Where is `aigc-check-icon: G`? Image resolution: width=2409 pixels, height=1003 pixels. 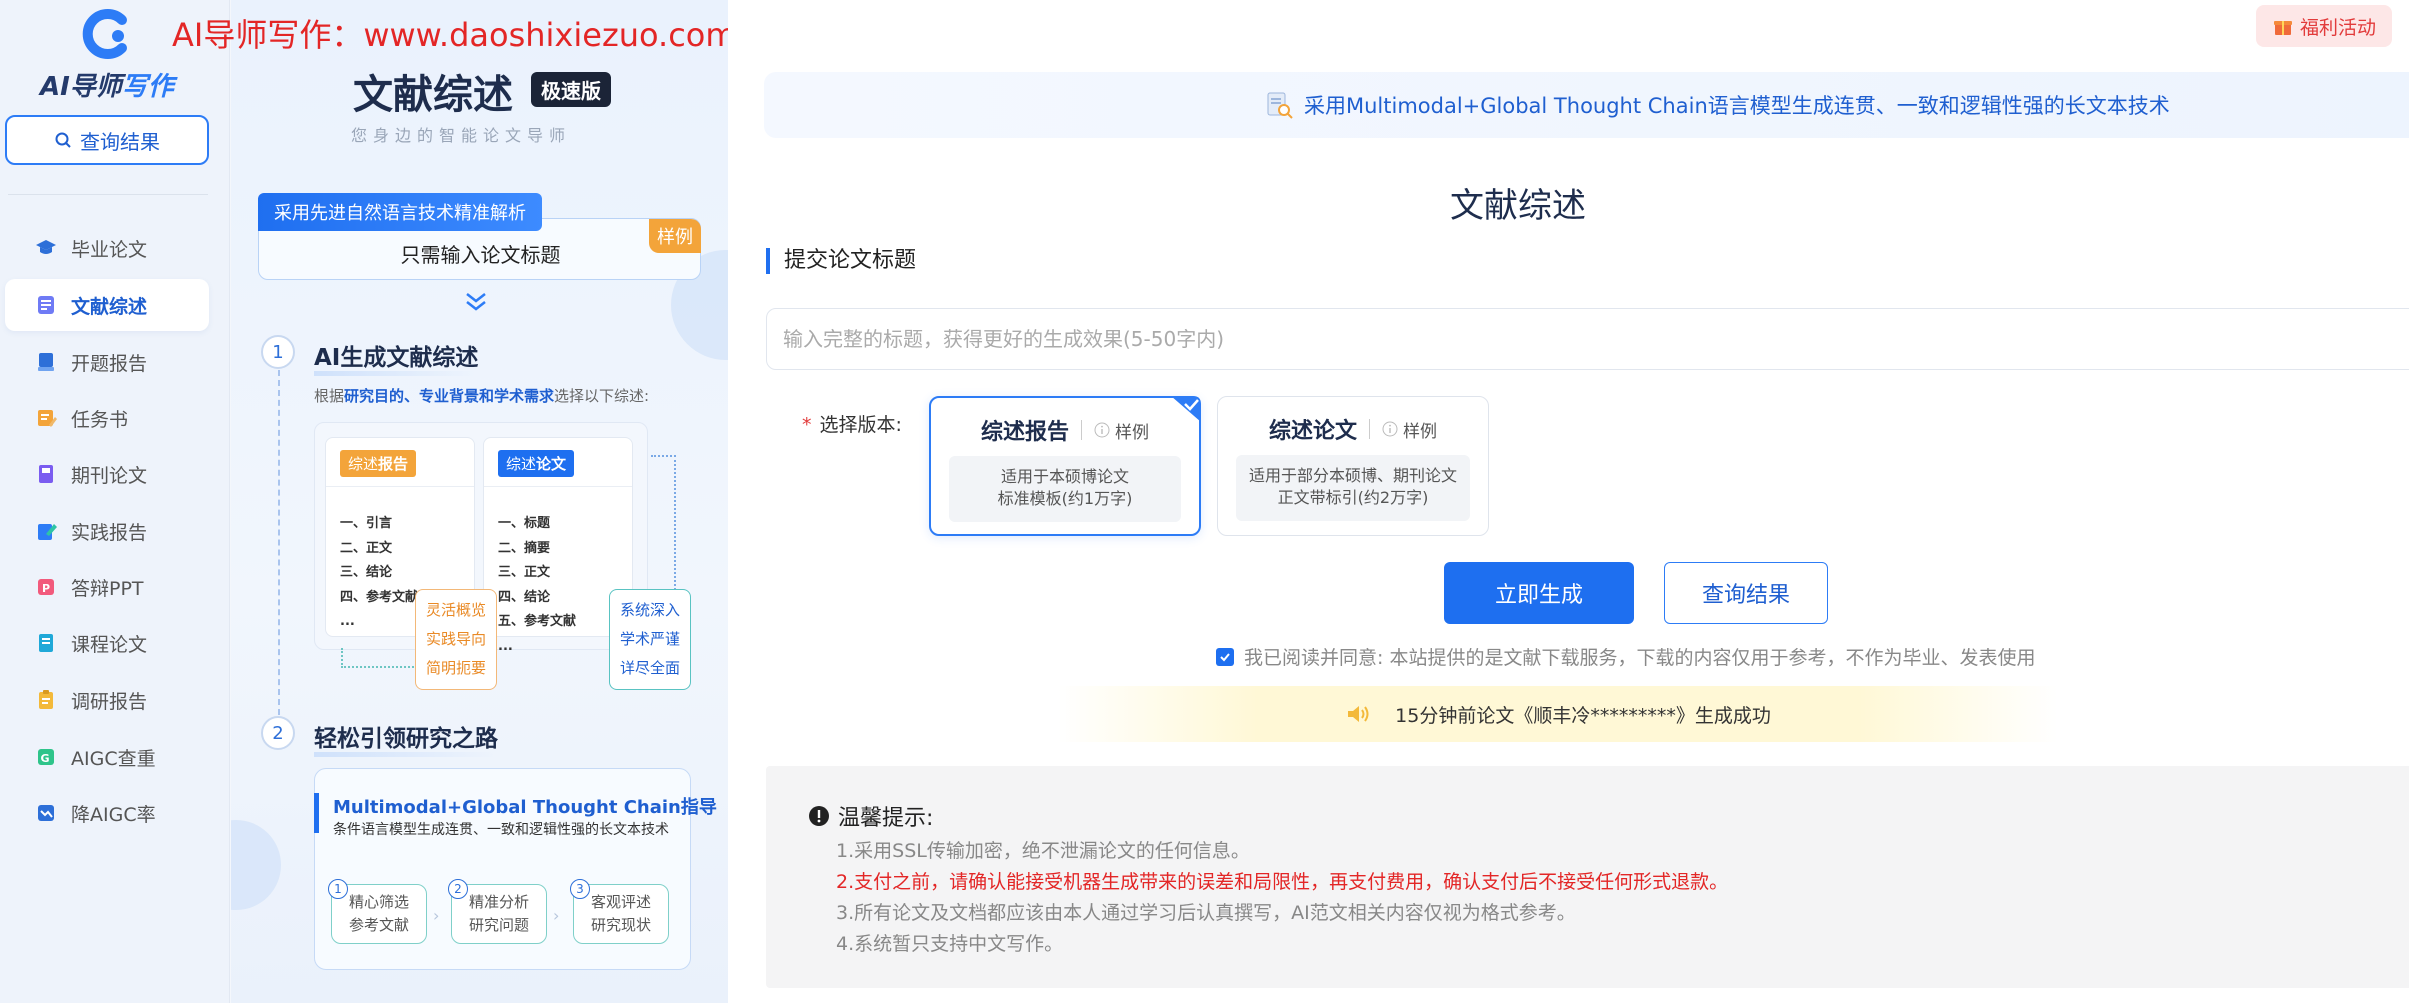
aigc-check-icon: G is located at coordinates (46, 757).